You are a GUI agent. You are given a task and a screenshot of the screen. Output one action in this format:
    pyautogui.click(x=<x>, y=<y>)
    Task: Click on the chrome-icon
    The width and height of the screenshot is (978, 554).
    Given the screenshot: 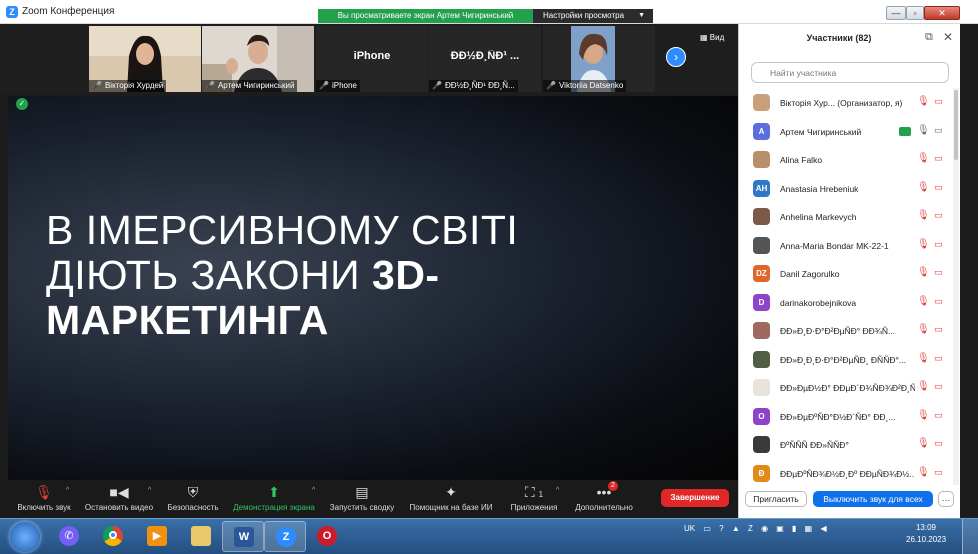 What is the action you would take?
    pyautogui.click(x=113, y=536)
    